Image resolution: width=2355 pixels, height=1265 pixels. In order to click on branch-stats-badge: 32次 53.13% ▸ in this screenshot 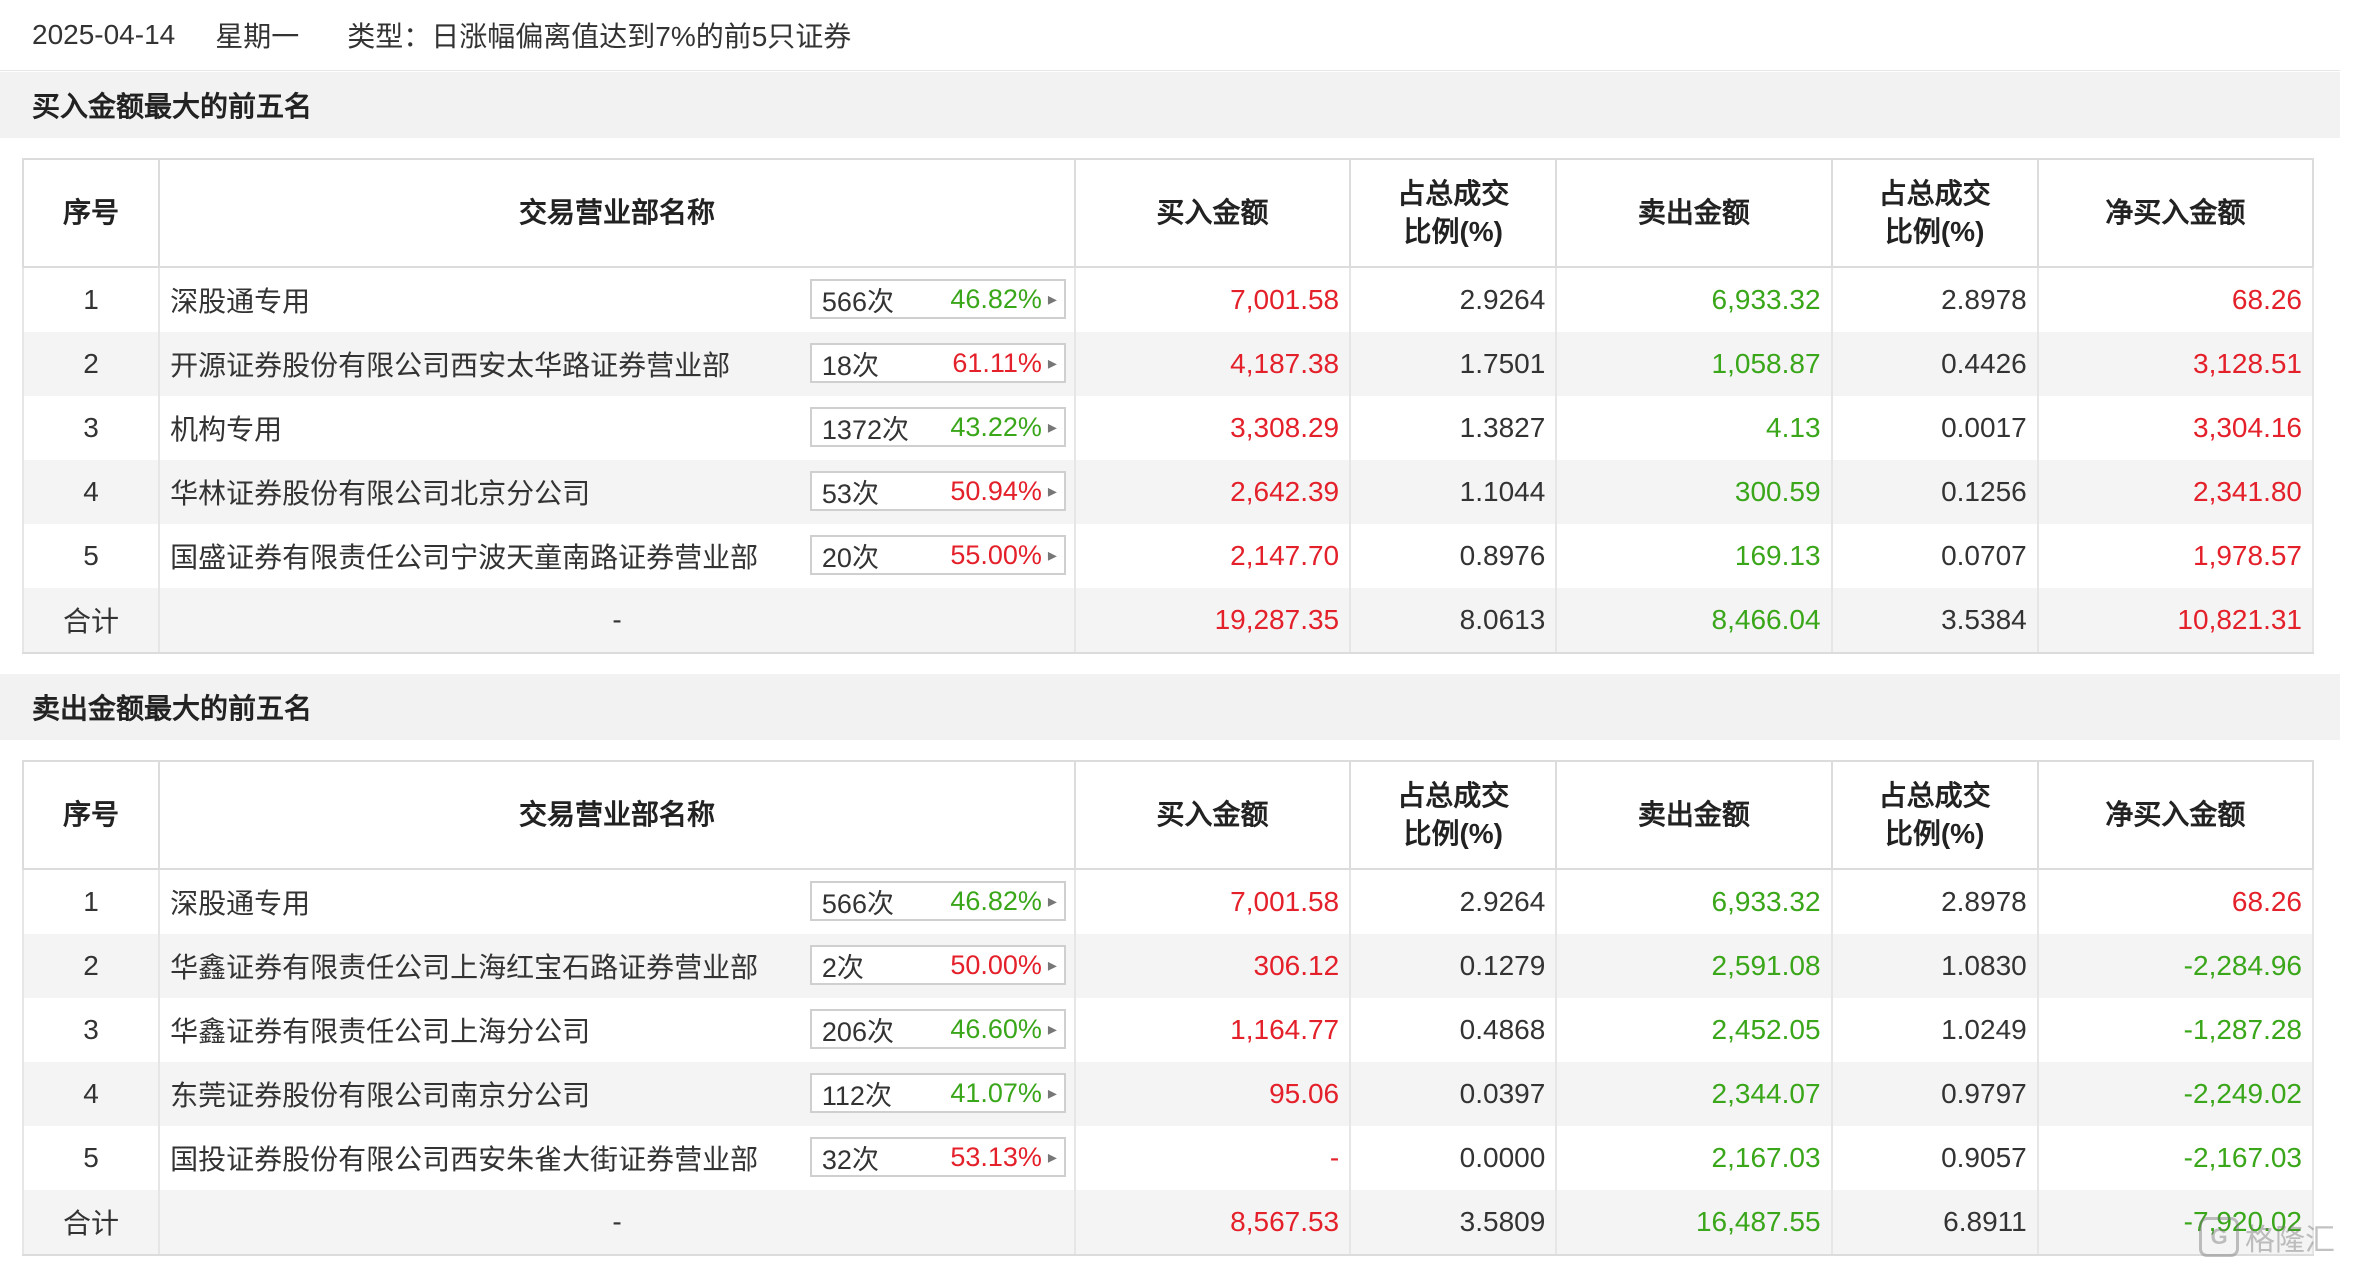, I will do `click(937, 1157)`.